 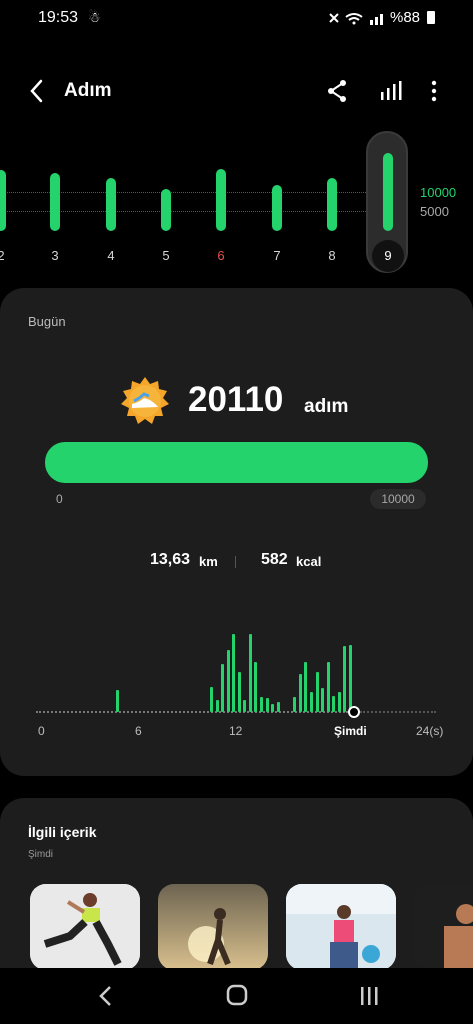 I want to click on day-label-8: 8, so click(x=332, y=255).